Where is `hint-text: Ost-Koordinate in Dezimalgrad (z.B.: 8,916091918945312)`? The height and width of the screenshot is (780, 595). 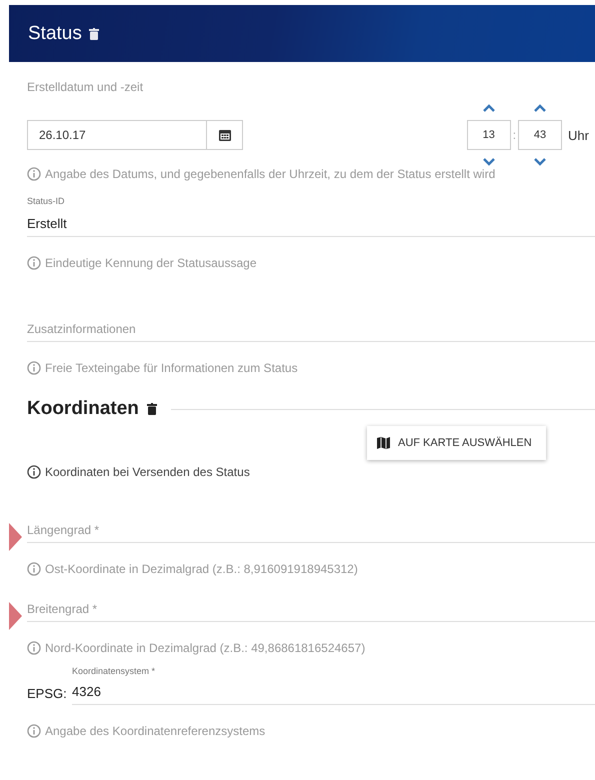 hint-text: Ost-Koordinate in Dezimalgrad (z.B.: 8,916091918945312) is located at coordinates (201, 569).